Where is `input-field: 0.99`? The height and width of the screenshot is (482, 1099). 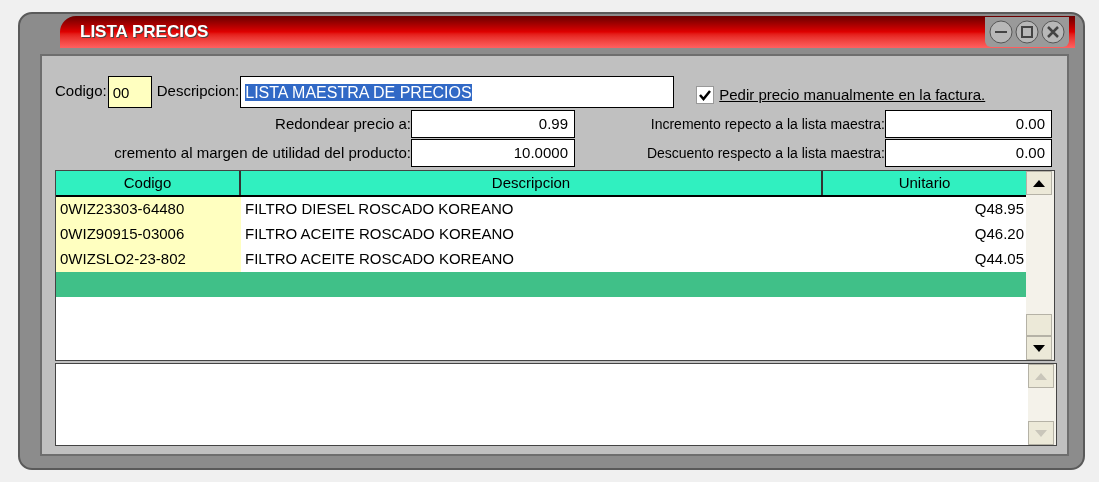 input-field: 0.99 is located at coordinates (493, 124).